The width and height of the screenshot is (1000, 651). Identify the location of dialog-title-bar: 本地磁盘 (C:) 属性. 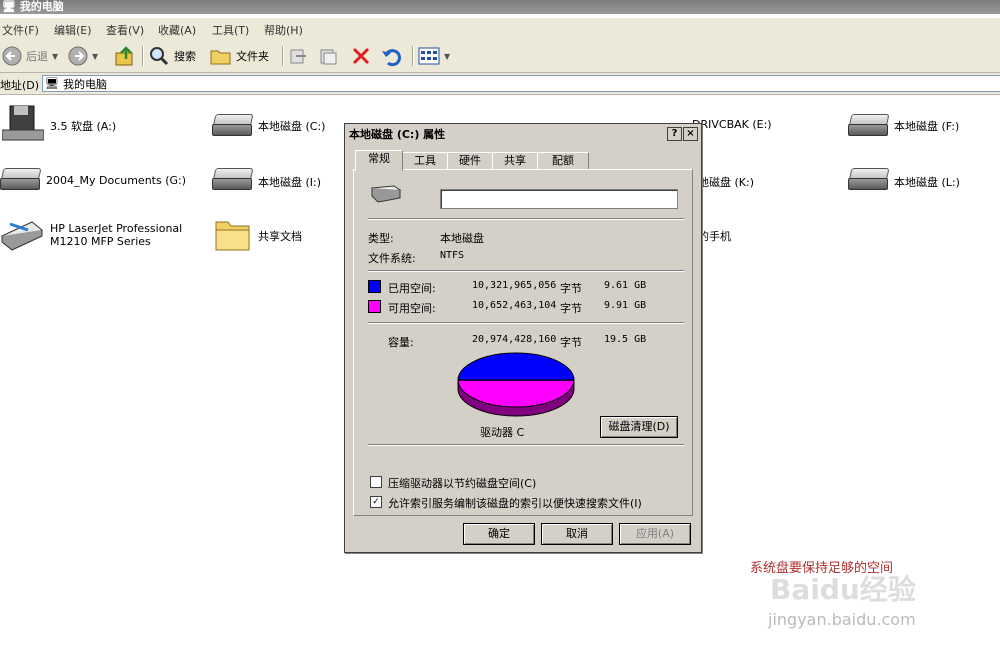
(524, 134).